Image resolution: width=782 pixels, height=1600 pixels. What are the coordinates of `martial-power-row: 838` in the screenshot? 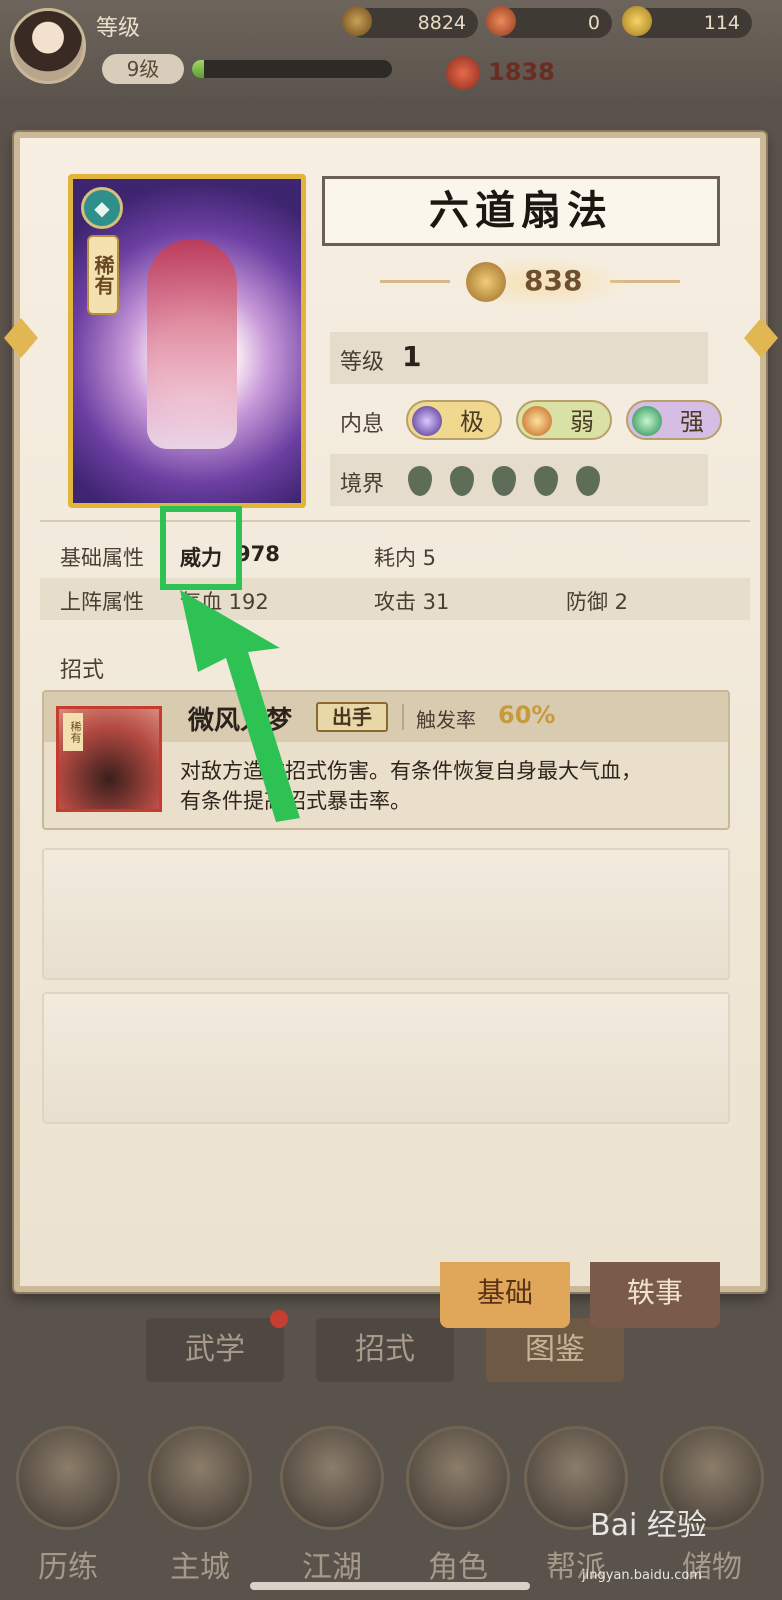 It's located at (530, 283).